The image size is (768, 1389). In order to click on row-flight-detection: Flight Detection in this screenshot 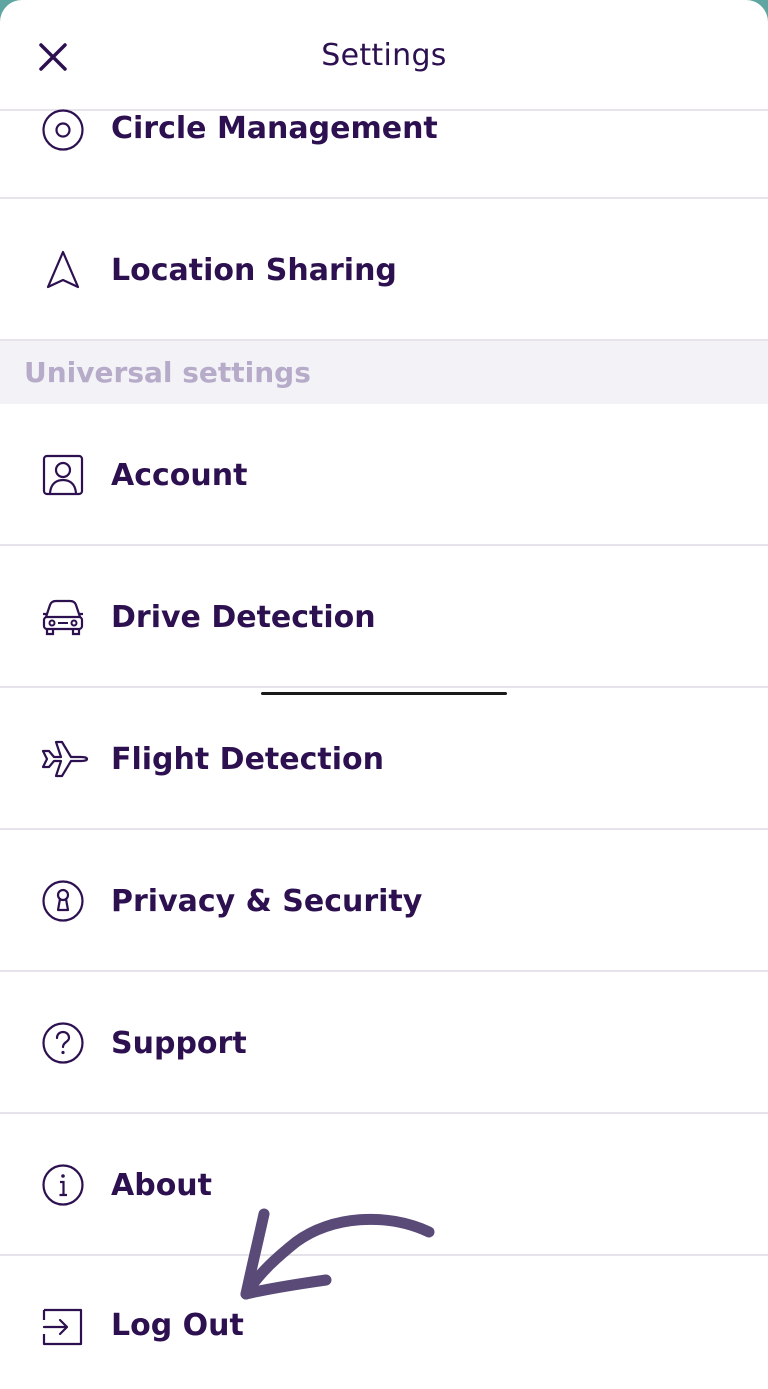, I will do `click(384, 759)`.